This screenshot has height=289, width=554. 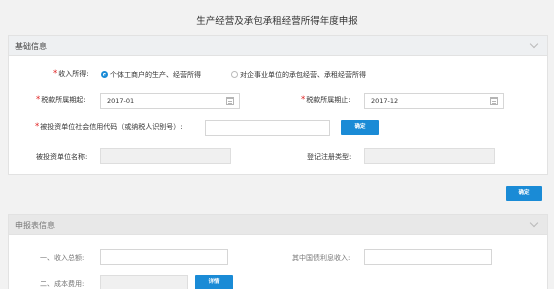 I want to click on company-name-input, so click(x=165, y=156).